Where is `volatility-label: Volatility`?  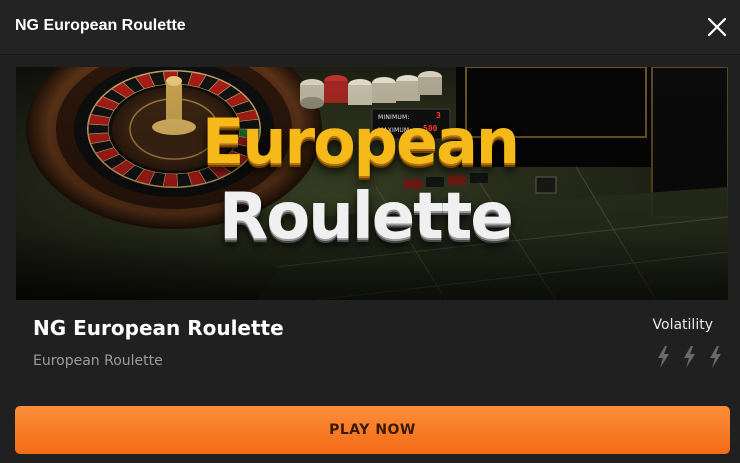 volatility-label: Volatility is located at coordinates (682, 325).